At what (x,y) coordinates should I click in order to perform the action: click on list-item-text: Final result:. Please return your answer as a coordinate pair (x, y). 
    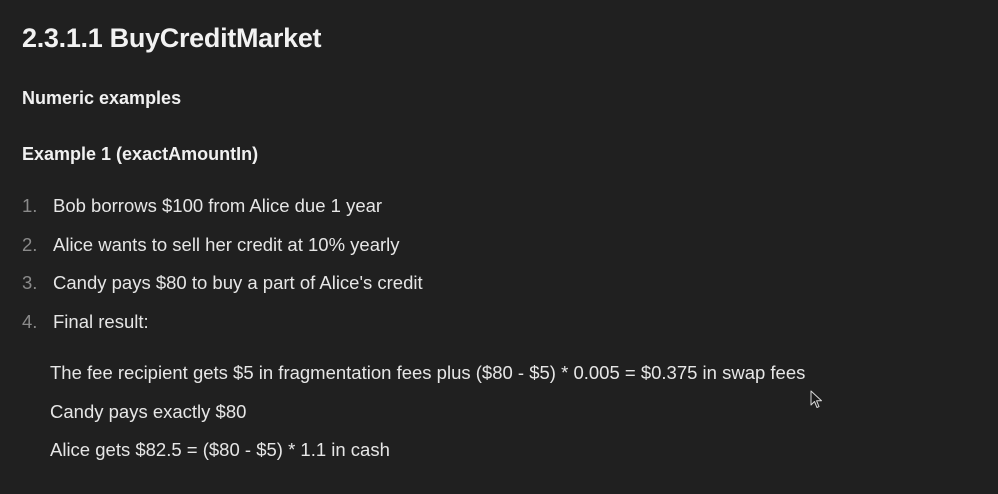
    Looking at the image, I should click on (101, 321).